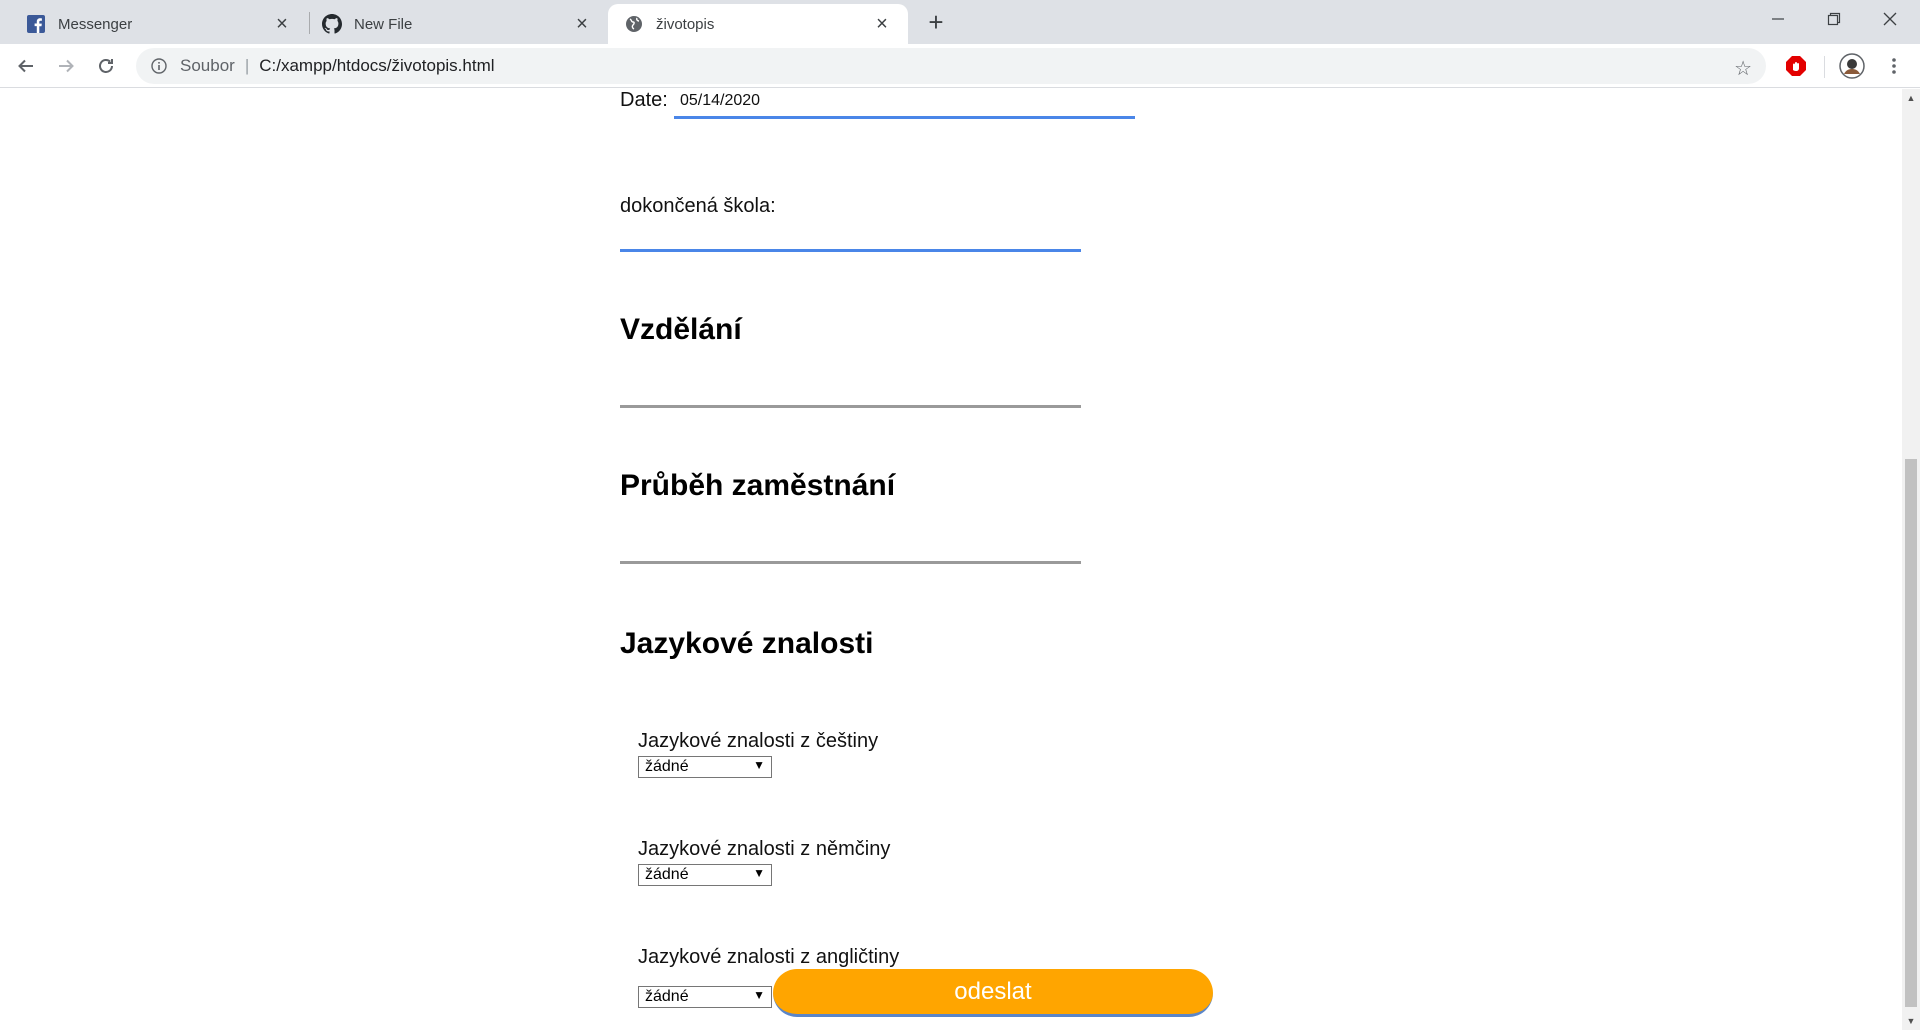 The height and width of the screenshot is (1030, 1920). What do you see at coordinates (936, 22) in the screenshot?
I see `new-tab-button: +` at bounding box center [936, 22].